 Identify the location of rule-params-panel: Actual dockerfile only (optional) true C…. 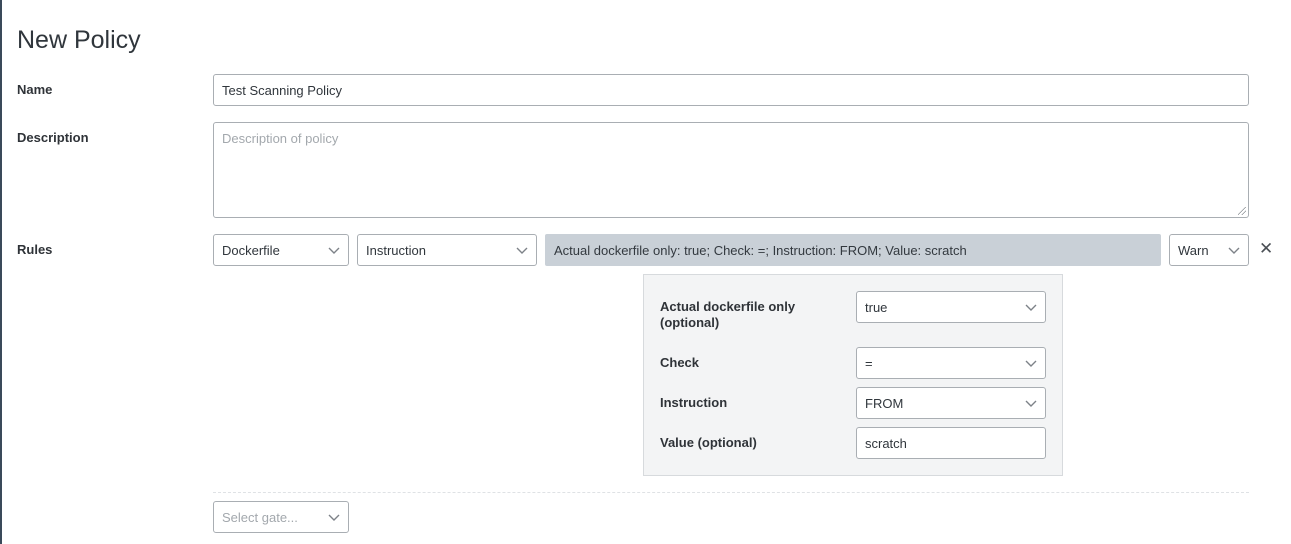
(853, 375).